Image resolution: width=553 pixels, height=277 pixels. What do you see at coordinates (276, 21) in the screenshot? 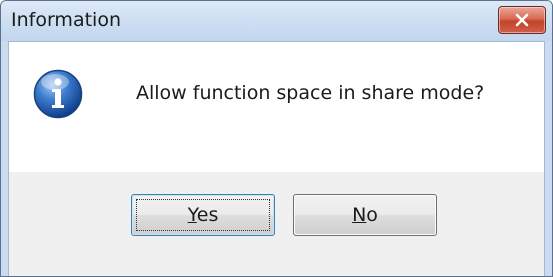
I see `title-bar: Information` at bounding box center [276, 21].